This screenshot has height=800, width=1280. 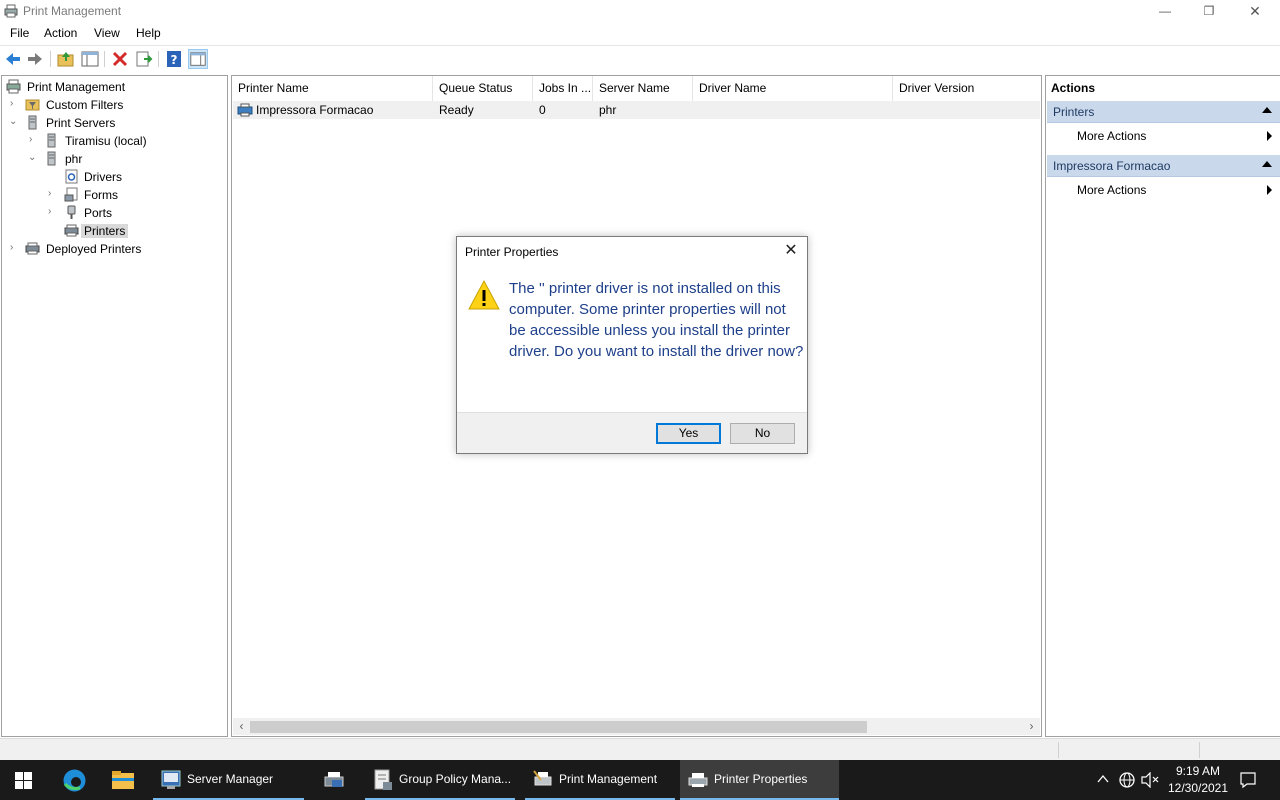 I want to click on taskbar-item-print-tool, so click(x=336, y=780).